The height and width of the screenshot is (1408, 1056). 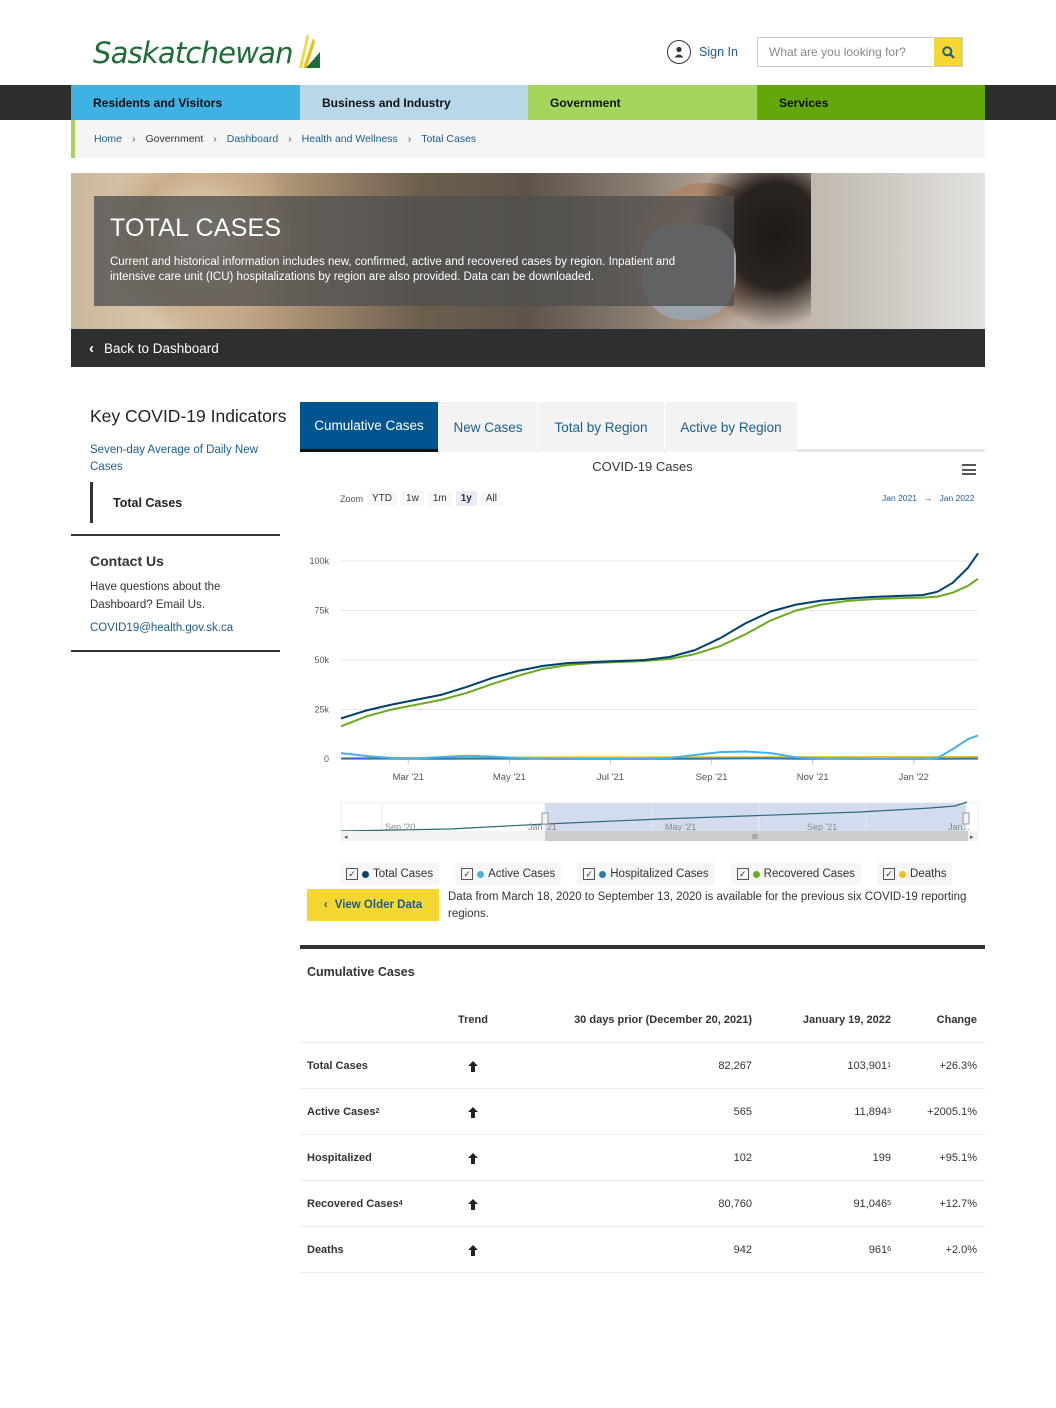 What do you see at coordinates (972, 837) in the screenshot?
I see `scroll-right-icon: ▸` at bounding box center [972, 837].